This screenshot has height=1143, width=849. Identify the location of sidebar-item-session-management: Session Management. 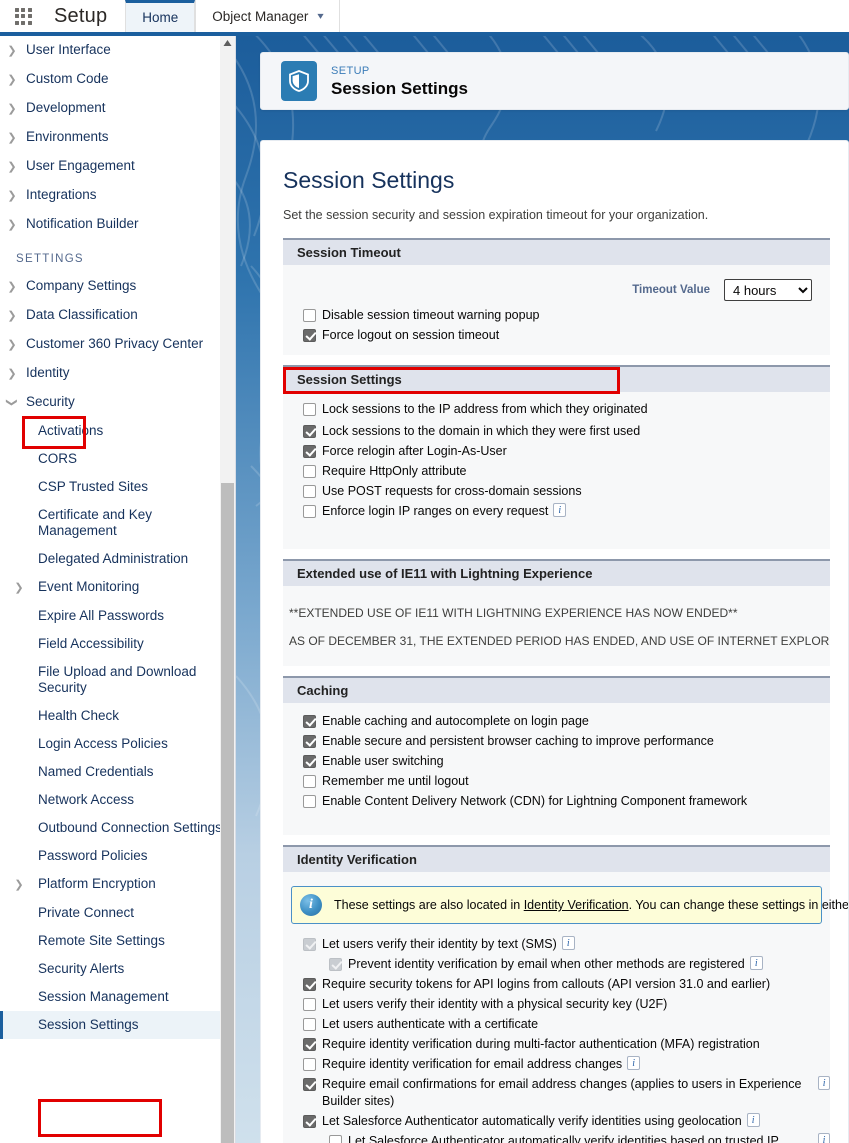
(117, 997).